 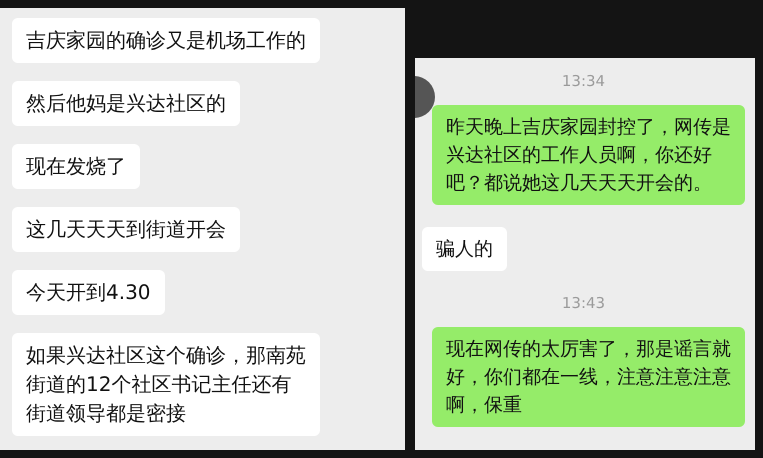 What do you see at coordinates (166, 384) in the screenshot?
I see `message-bubble: 如果兴达社区这个确诊，那南苑街道的12个社区书记主任还有街道领导都是密接` at bounding box center [166, 384].